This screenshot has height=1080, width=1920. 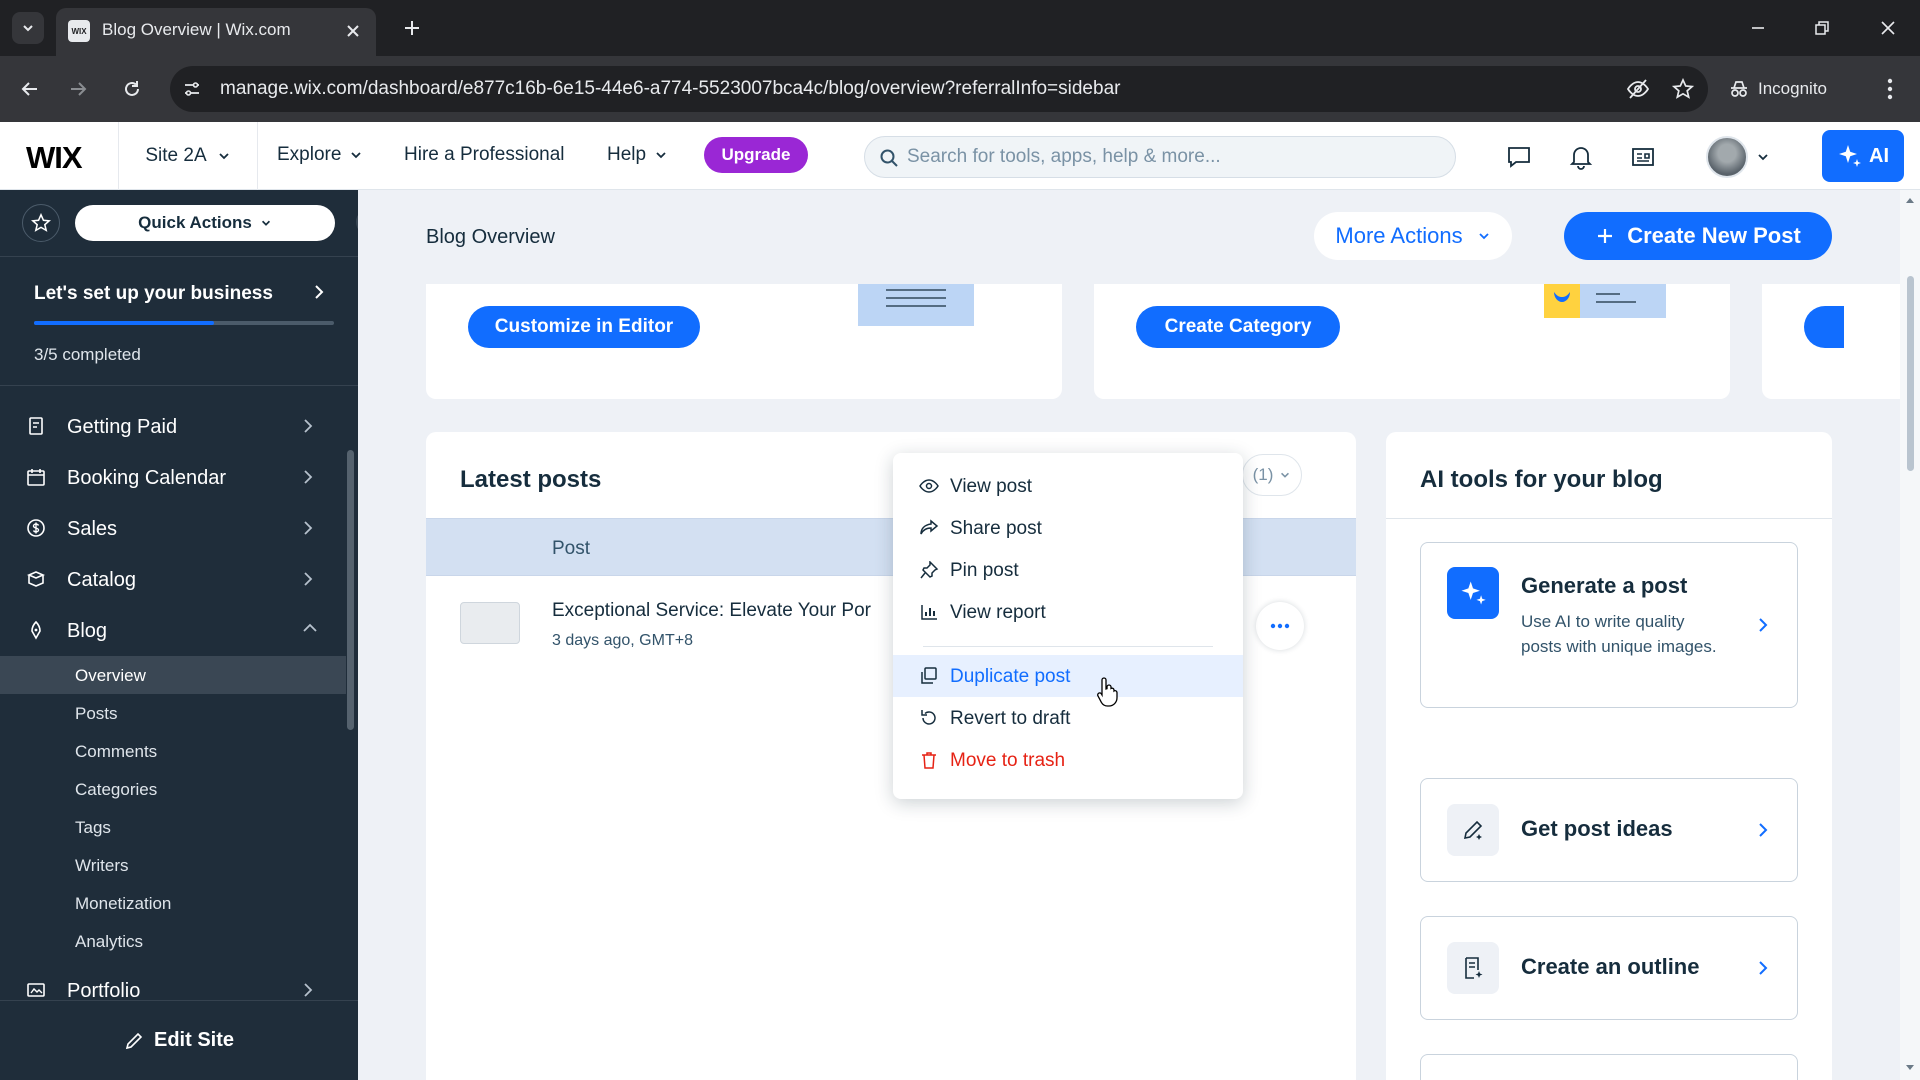 I want to click on bell-icon, so click(x=1581, y=157).